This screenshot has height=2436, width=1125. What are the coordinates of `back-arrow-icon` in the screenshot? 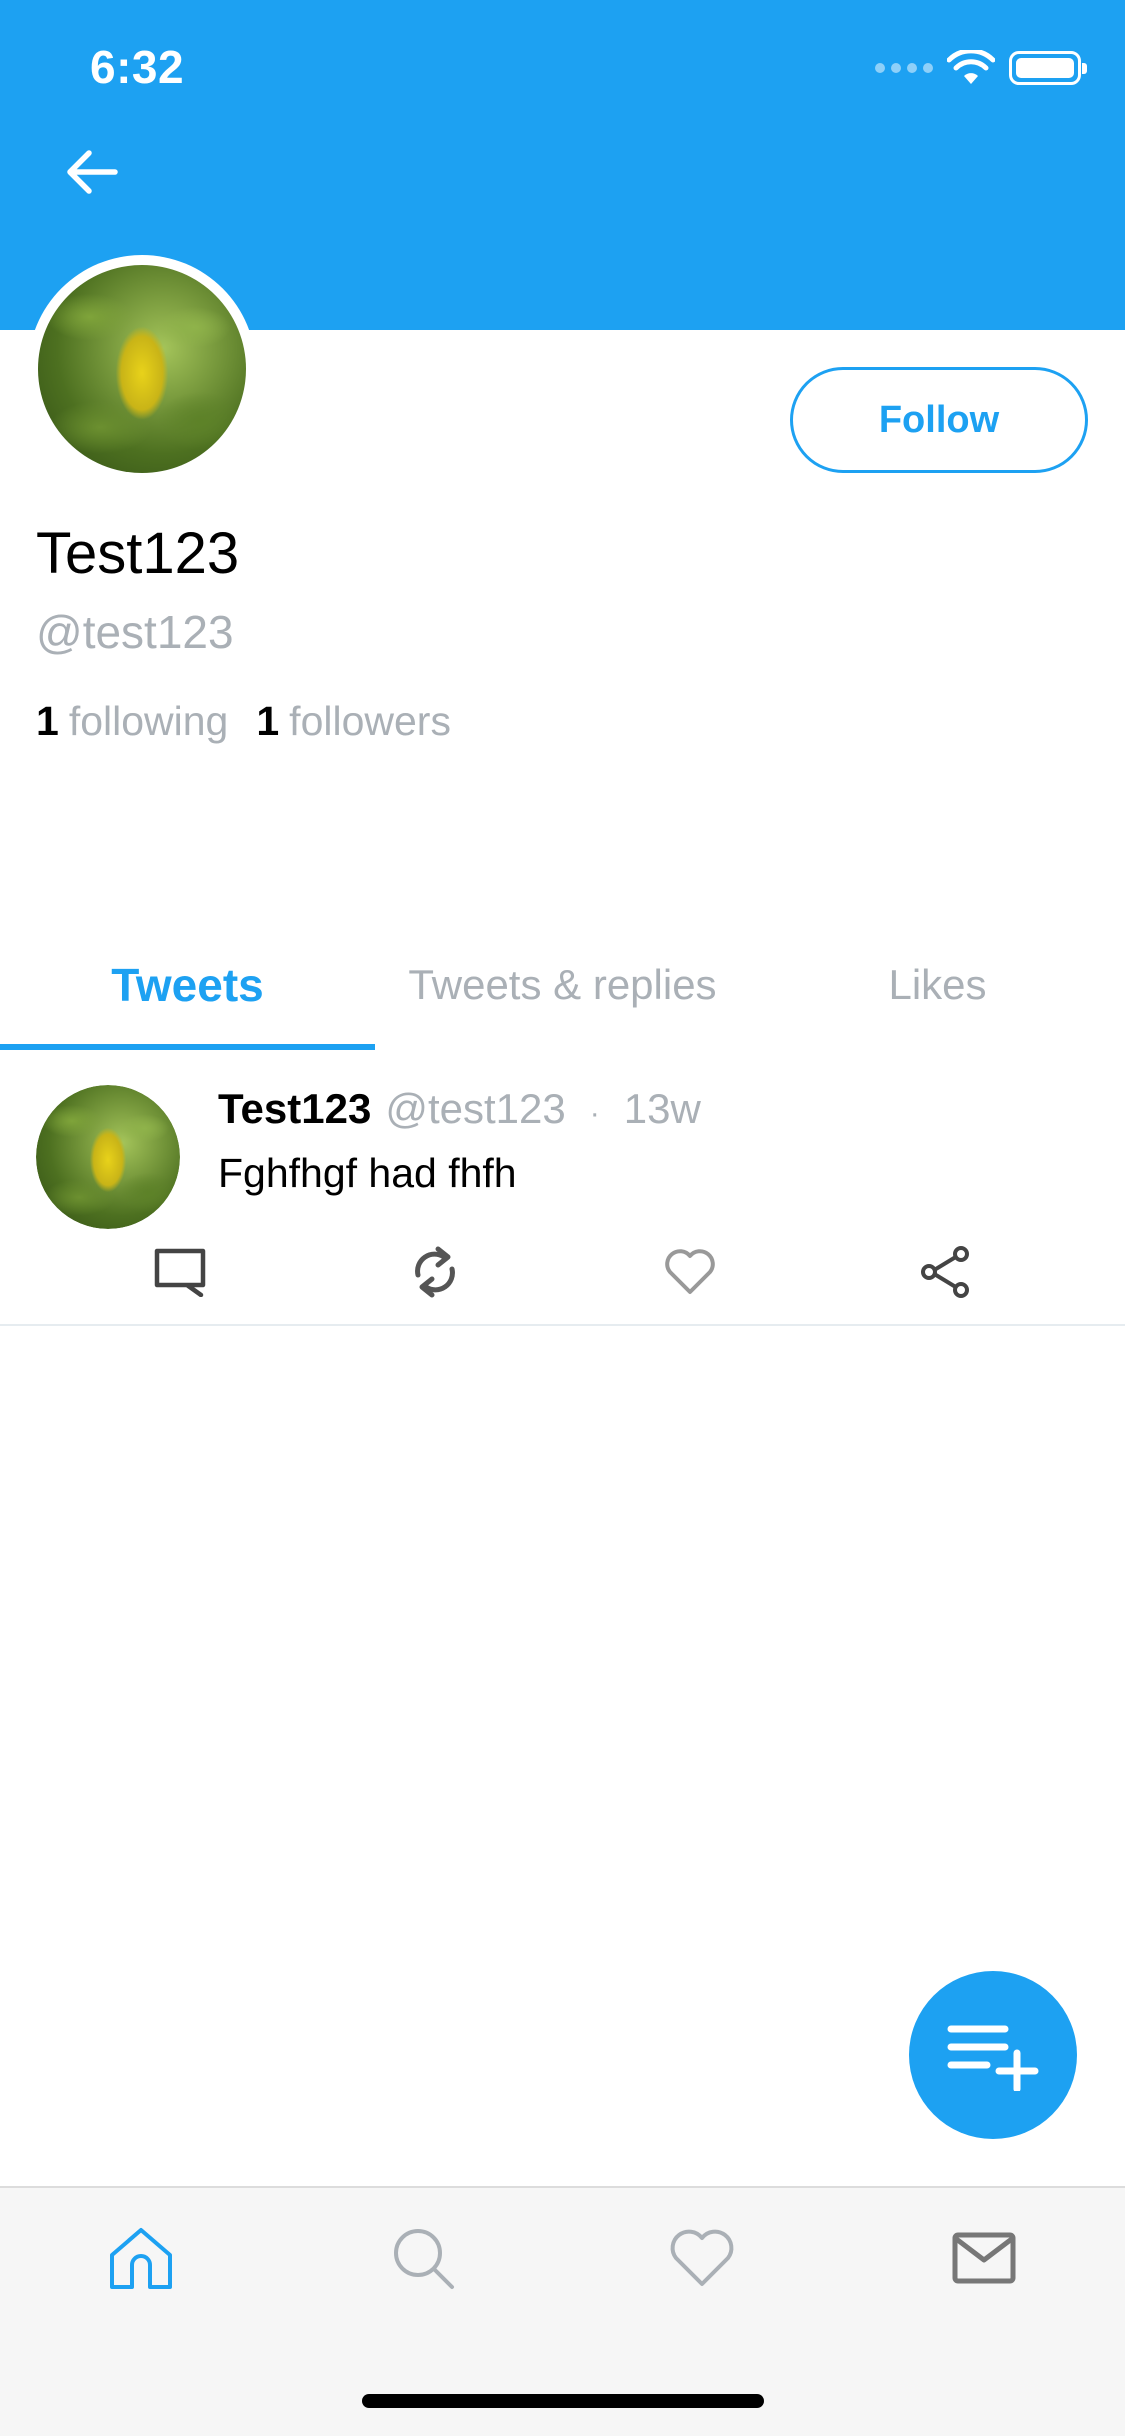 It's located at (92, 172).